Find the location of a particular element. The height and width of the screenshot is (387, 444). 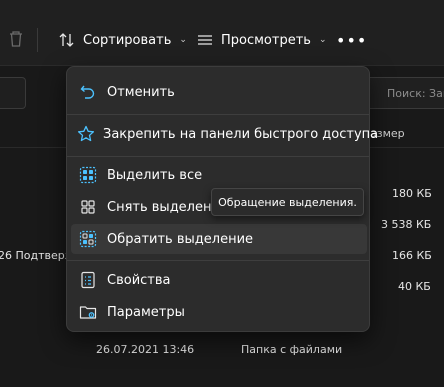

menu-item-invert-selection: Обратить выделение is located at coordinates (219, 239).